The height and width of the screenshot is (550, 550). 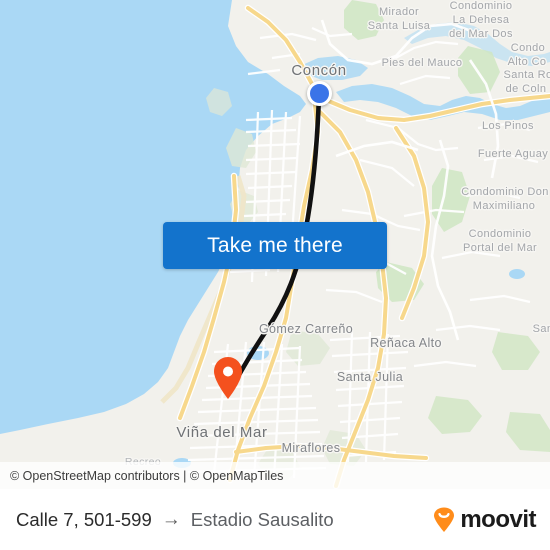 What do you see at coordinates (498, 519) in the screenshot?
I see `moovit-wordmark: moovit` at bounding box center [498, 519].